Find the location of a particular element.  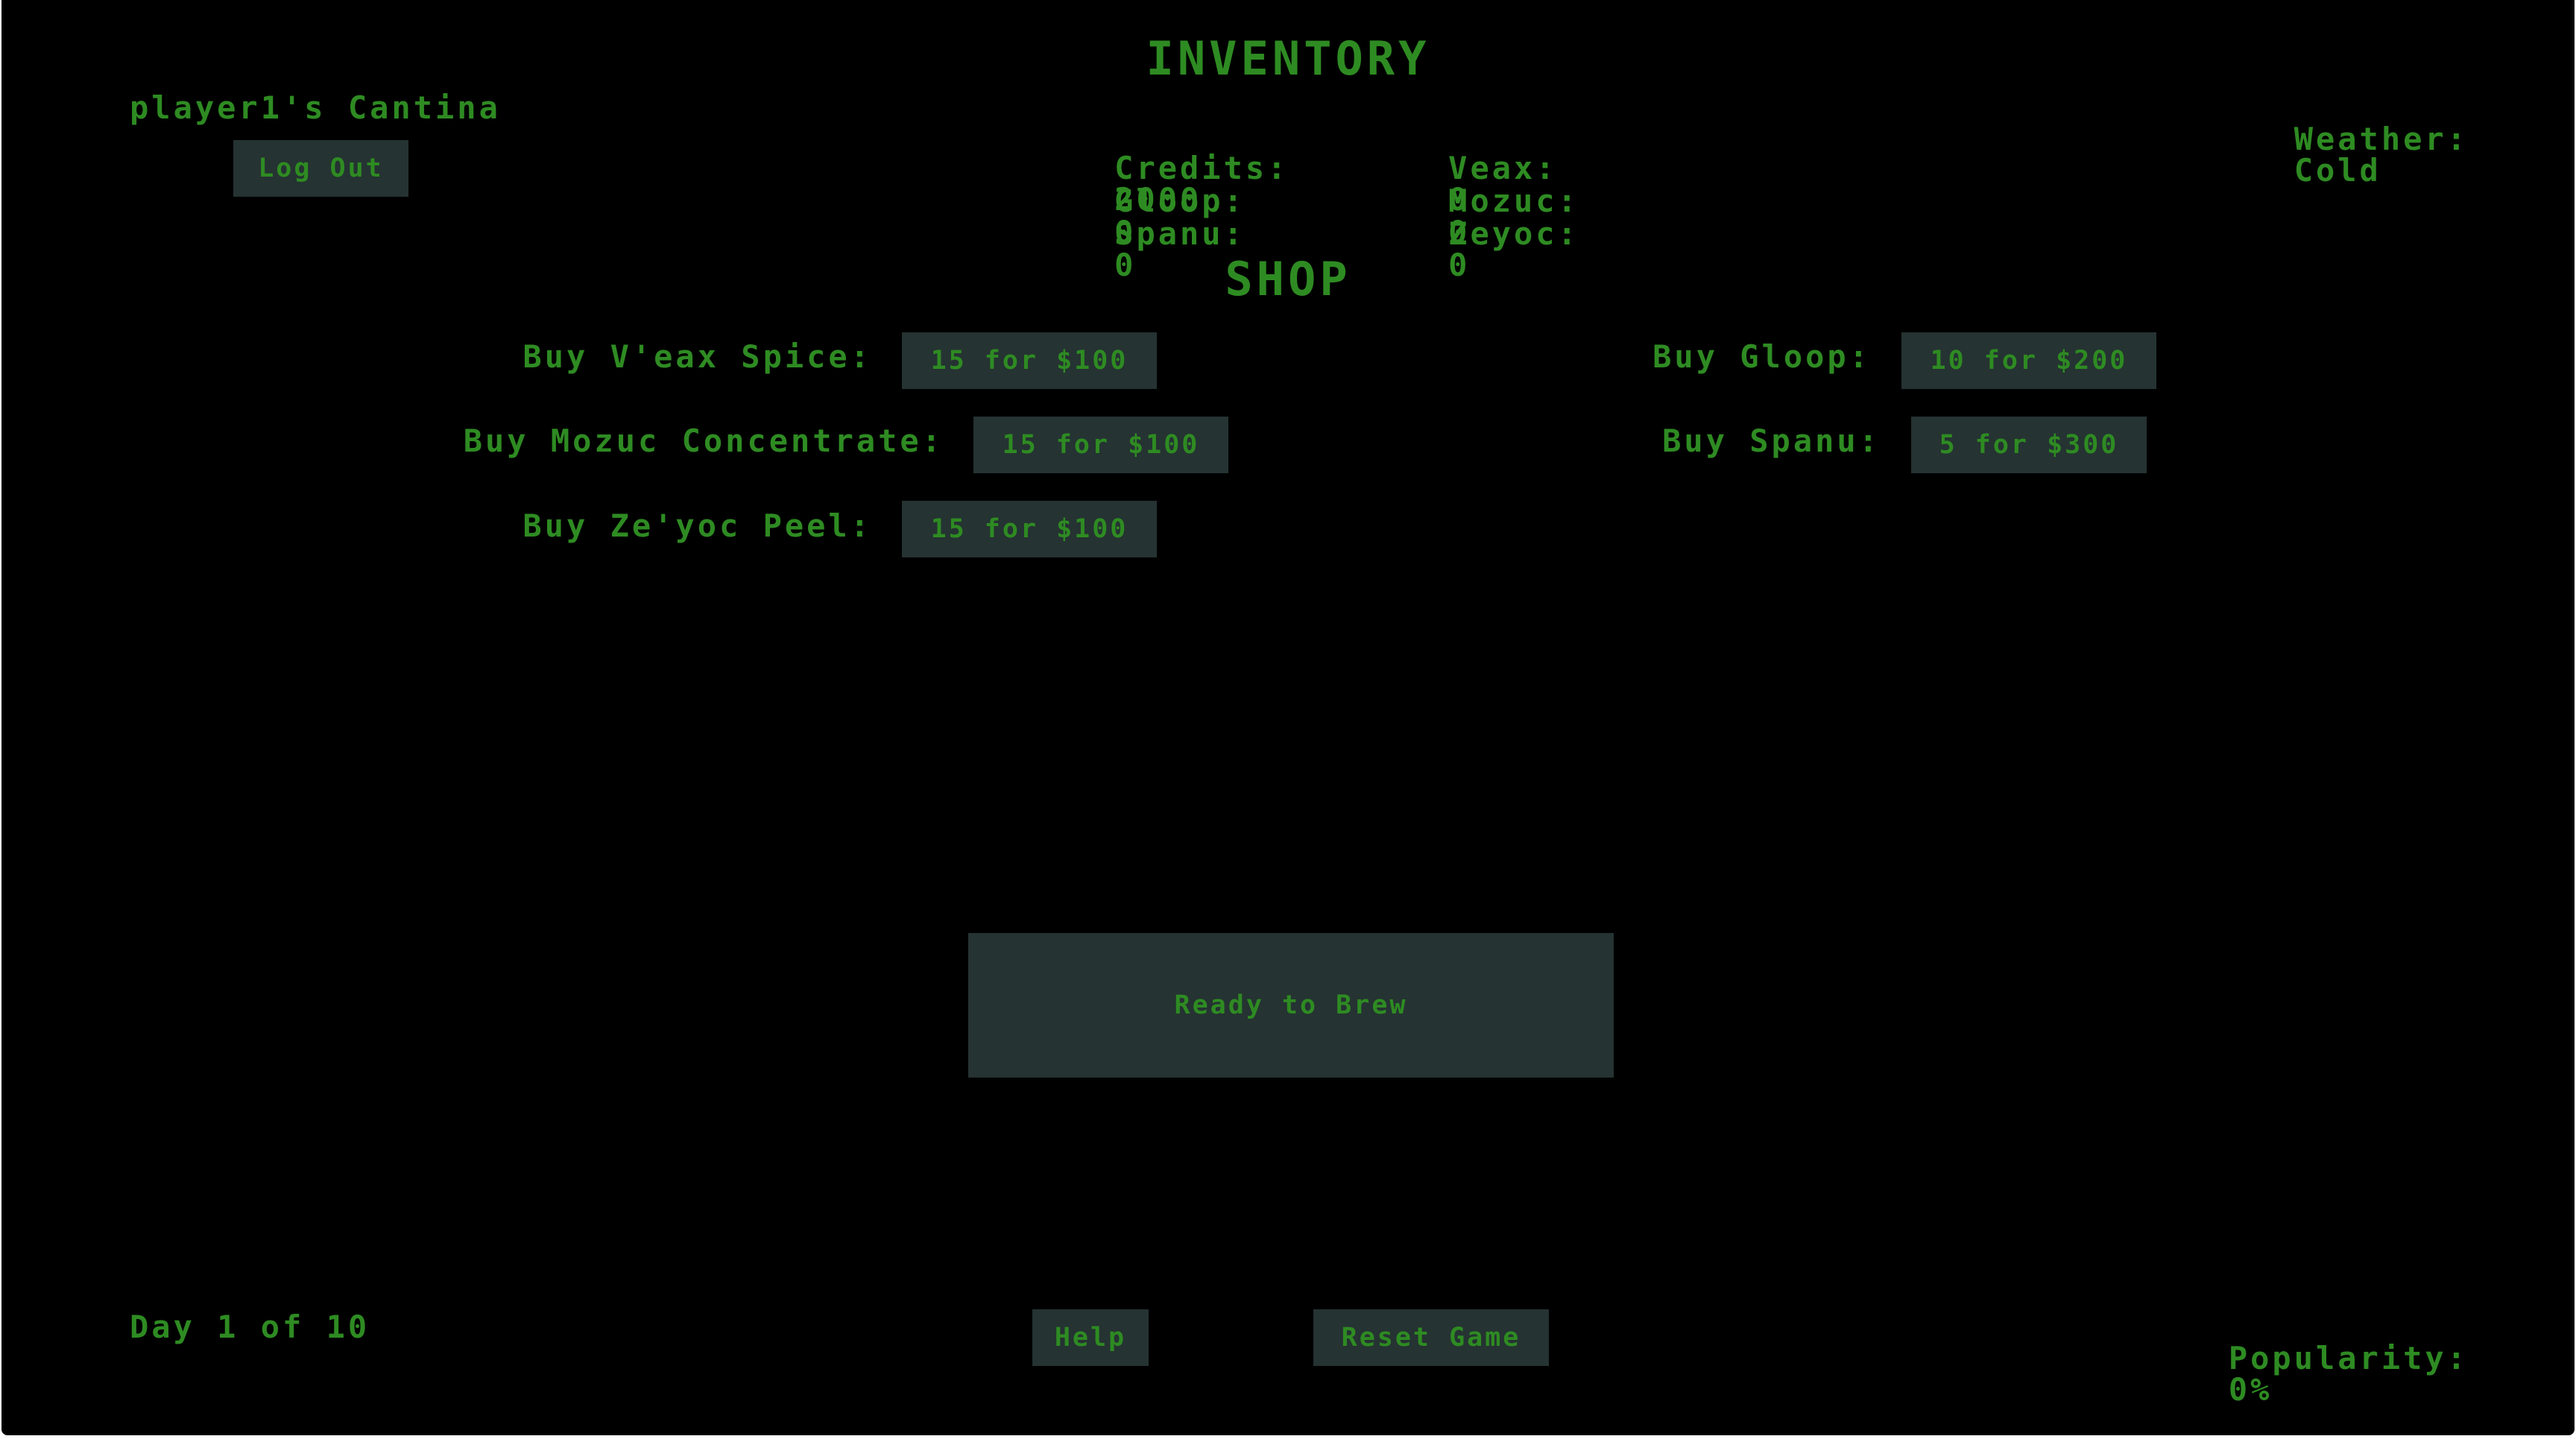

help-button: Help is located at coordinates (1090, 1337).